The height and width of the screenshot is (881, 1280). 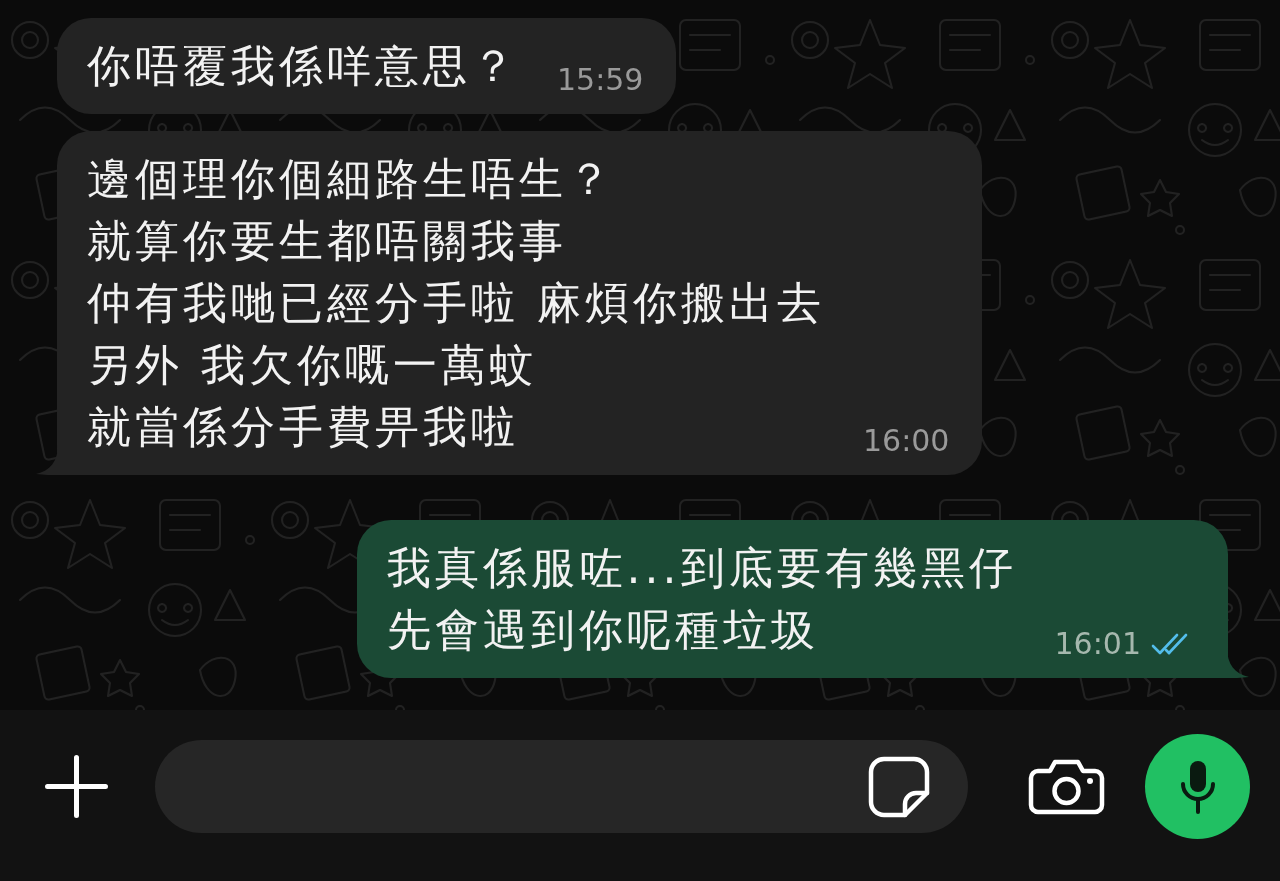 What do you see at coordinates (1197, 786) in the screenshot?
I see `microphone-icon` at bounding box center [1197, 786].